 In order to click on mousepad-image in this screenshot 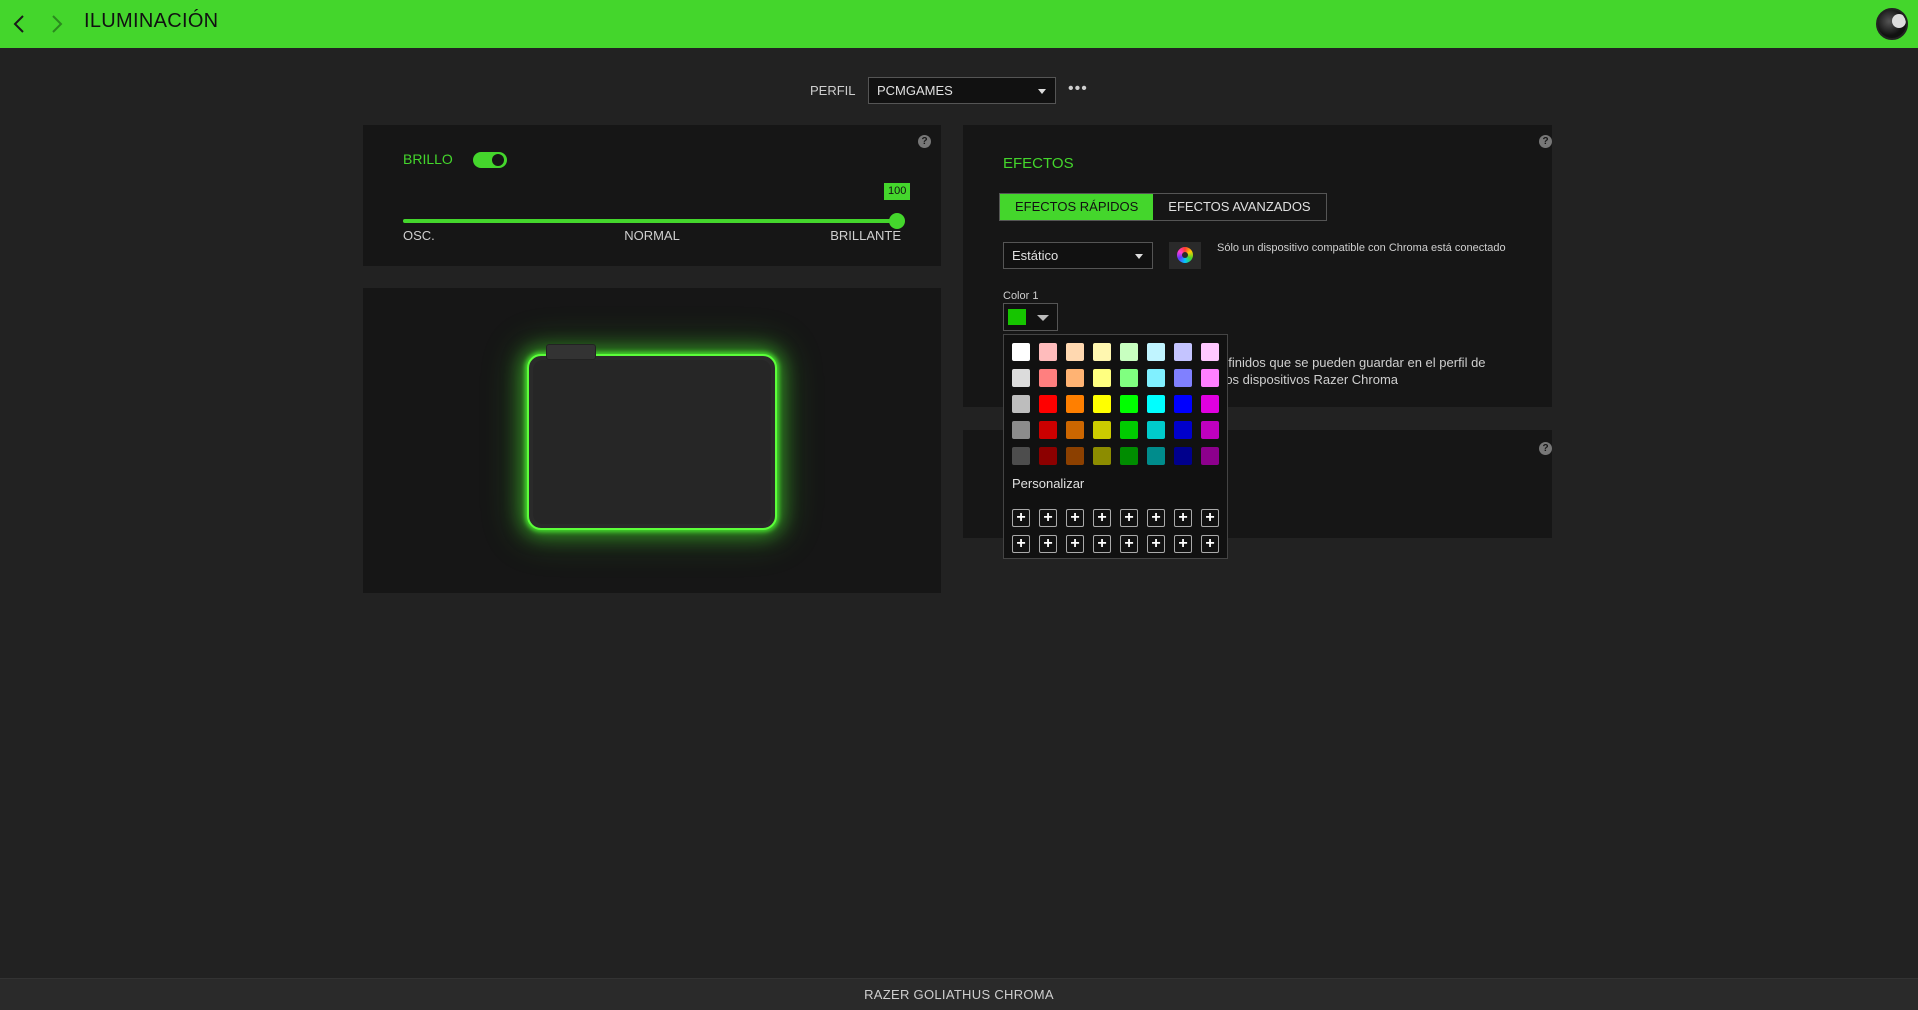, I will do `click(652, 442)`.